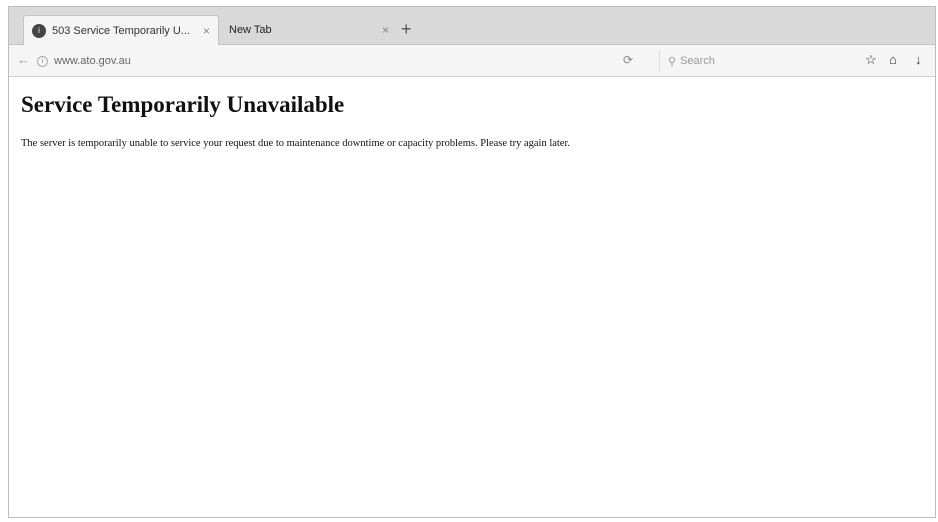 The height and width of the screenshot is (522, 938). Describe the element at coordinates (918, 59) in the screenshot. I see `download-icon: ↓` at that location.